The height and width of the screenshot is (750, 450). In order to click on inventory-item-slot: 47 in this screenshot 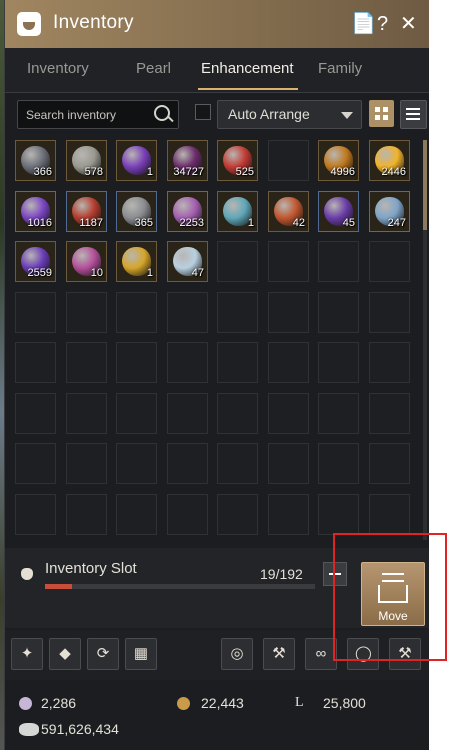, I will do `click(187, 261)`.